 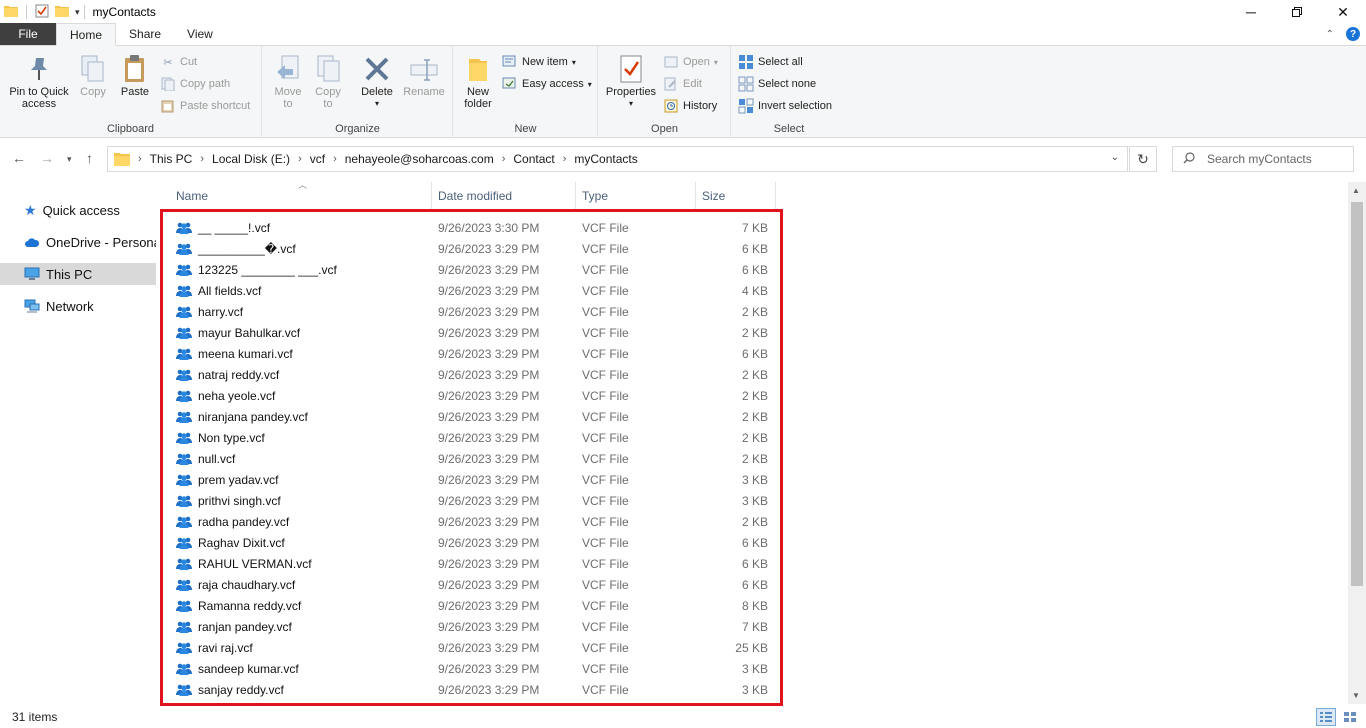 I want to click on vertical-scrollbar: ▲ ▼, so click(x=1357, y=443).